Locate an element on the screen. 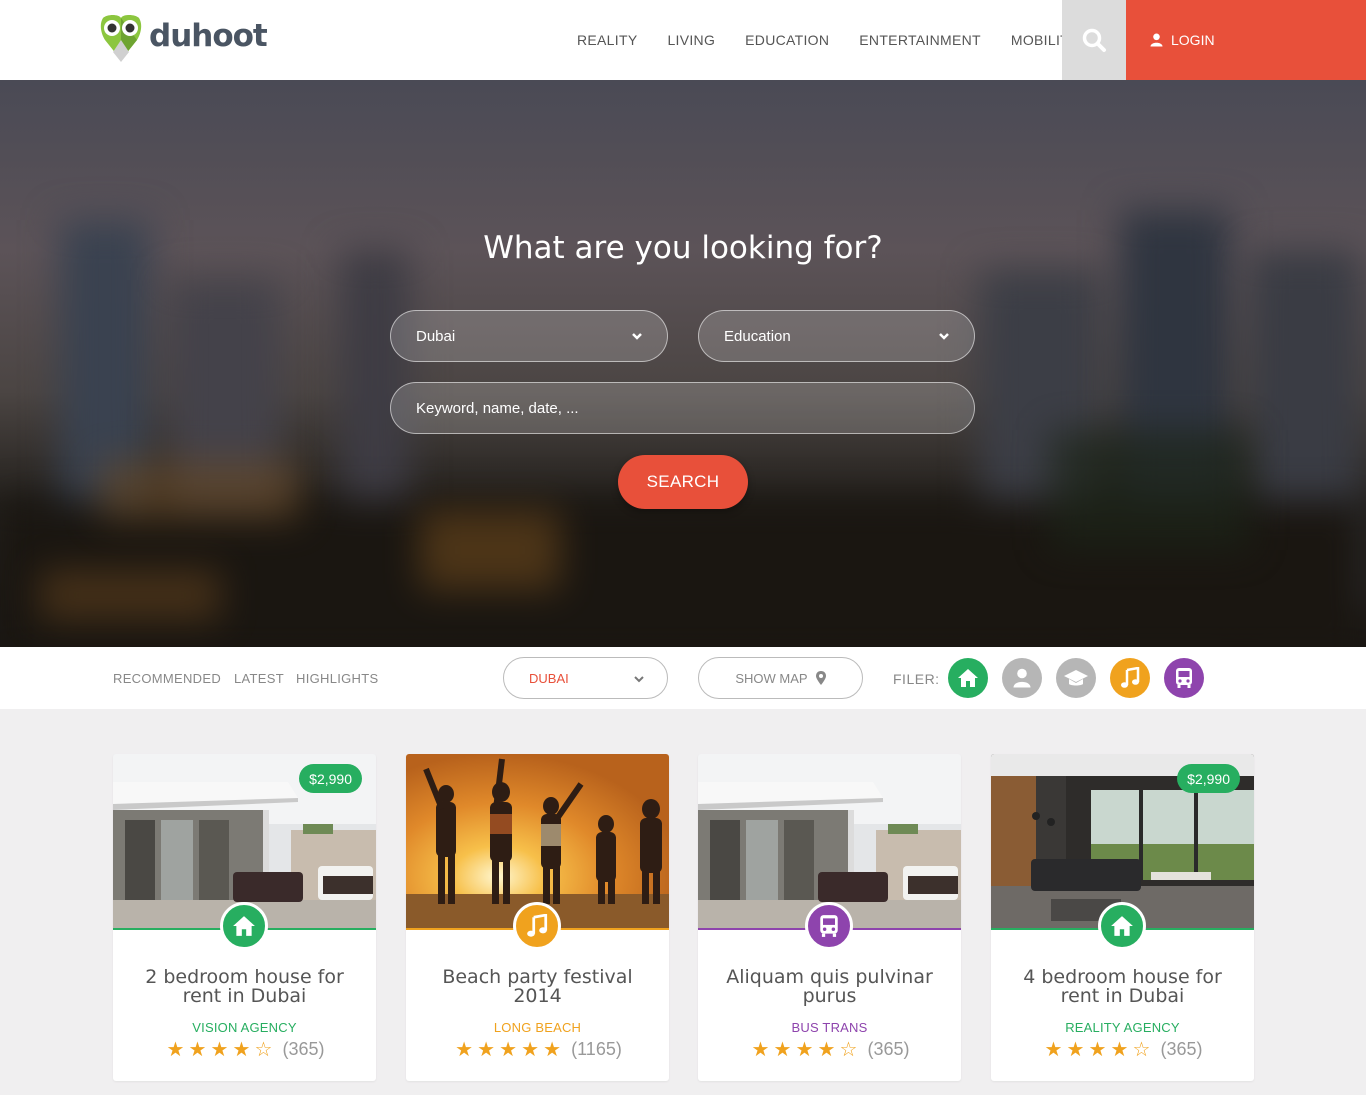 Image resolution: width=1366 pixels, height=1095 pixels. filter-mobility-button is located at coordinates (1184, 678).